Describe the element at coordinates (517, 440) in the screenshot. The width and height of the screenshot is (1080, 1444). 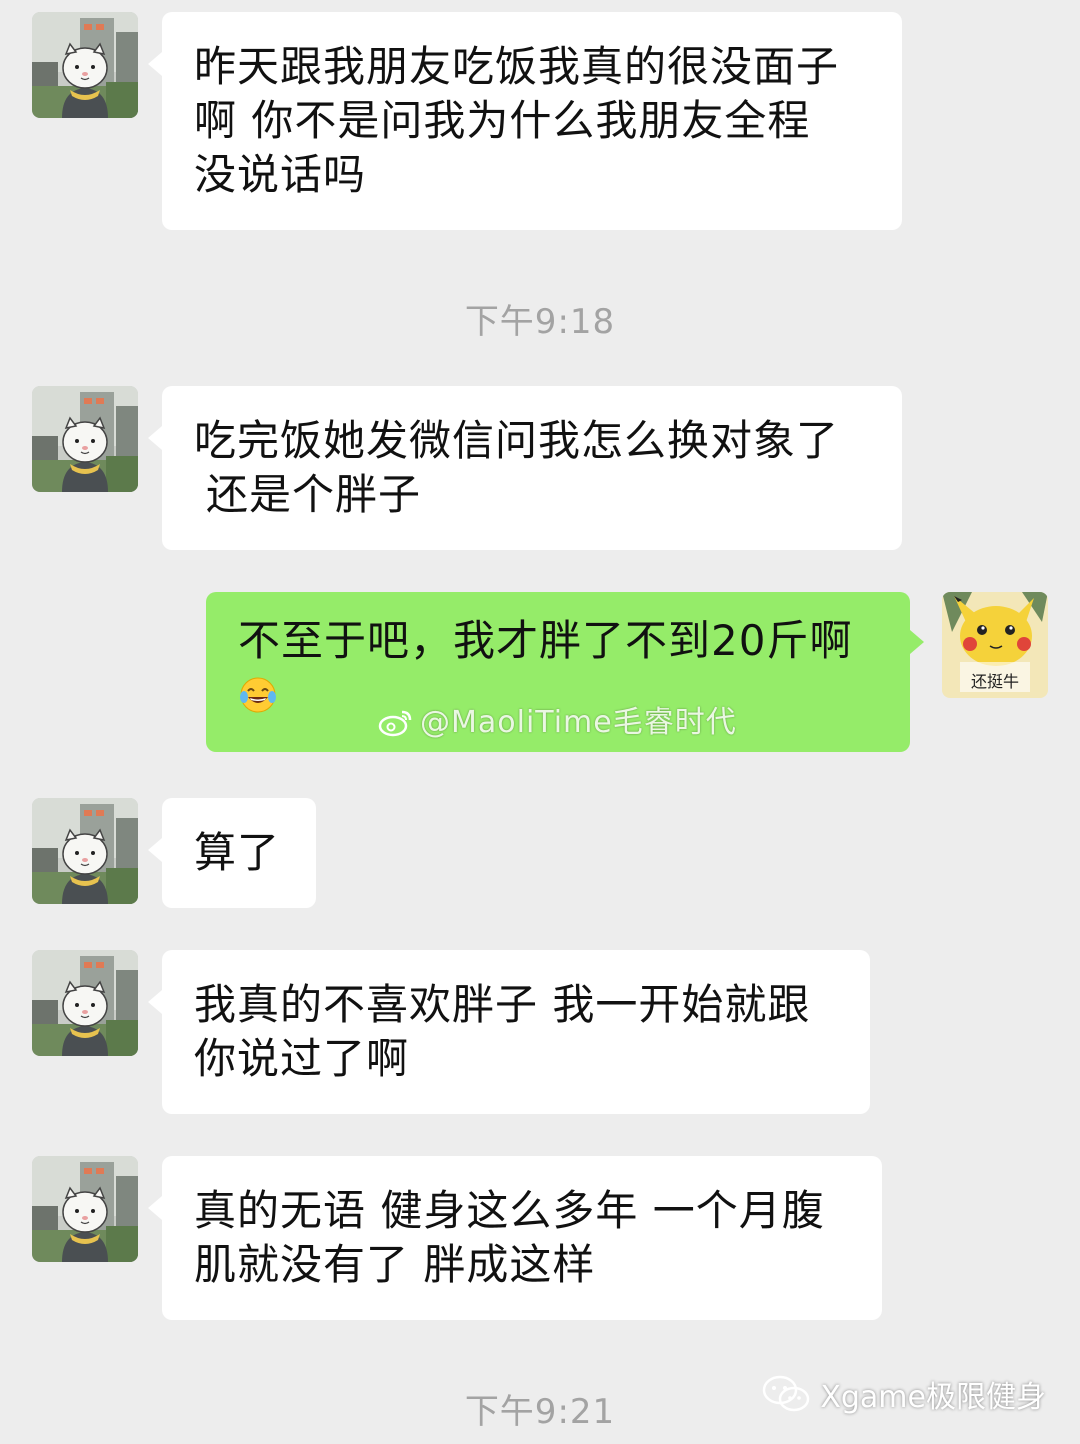
I see `message-text-line: 吃完饭她发微信问我怎么换对象了` at that location.